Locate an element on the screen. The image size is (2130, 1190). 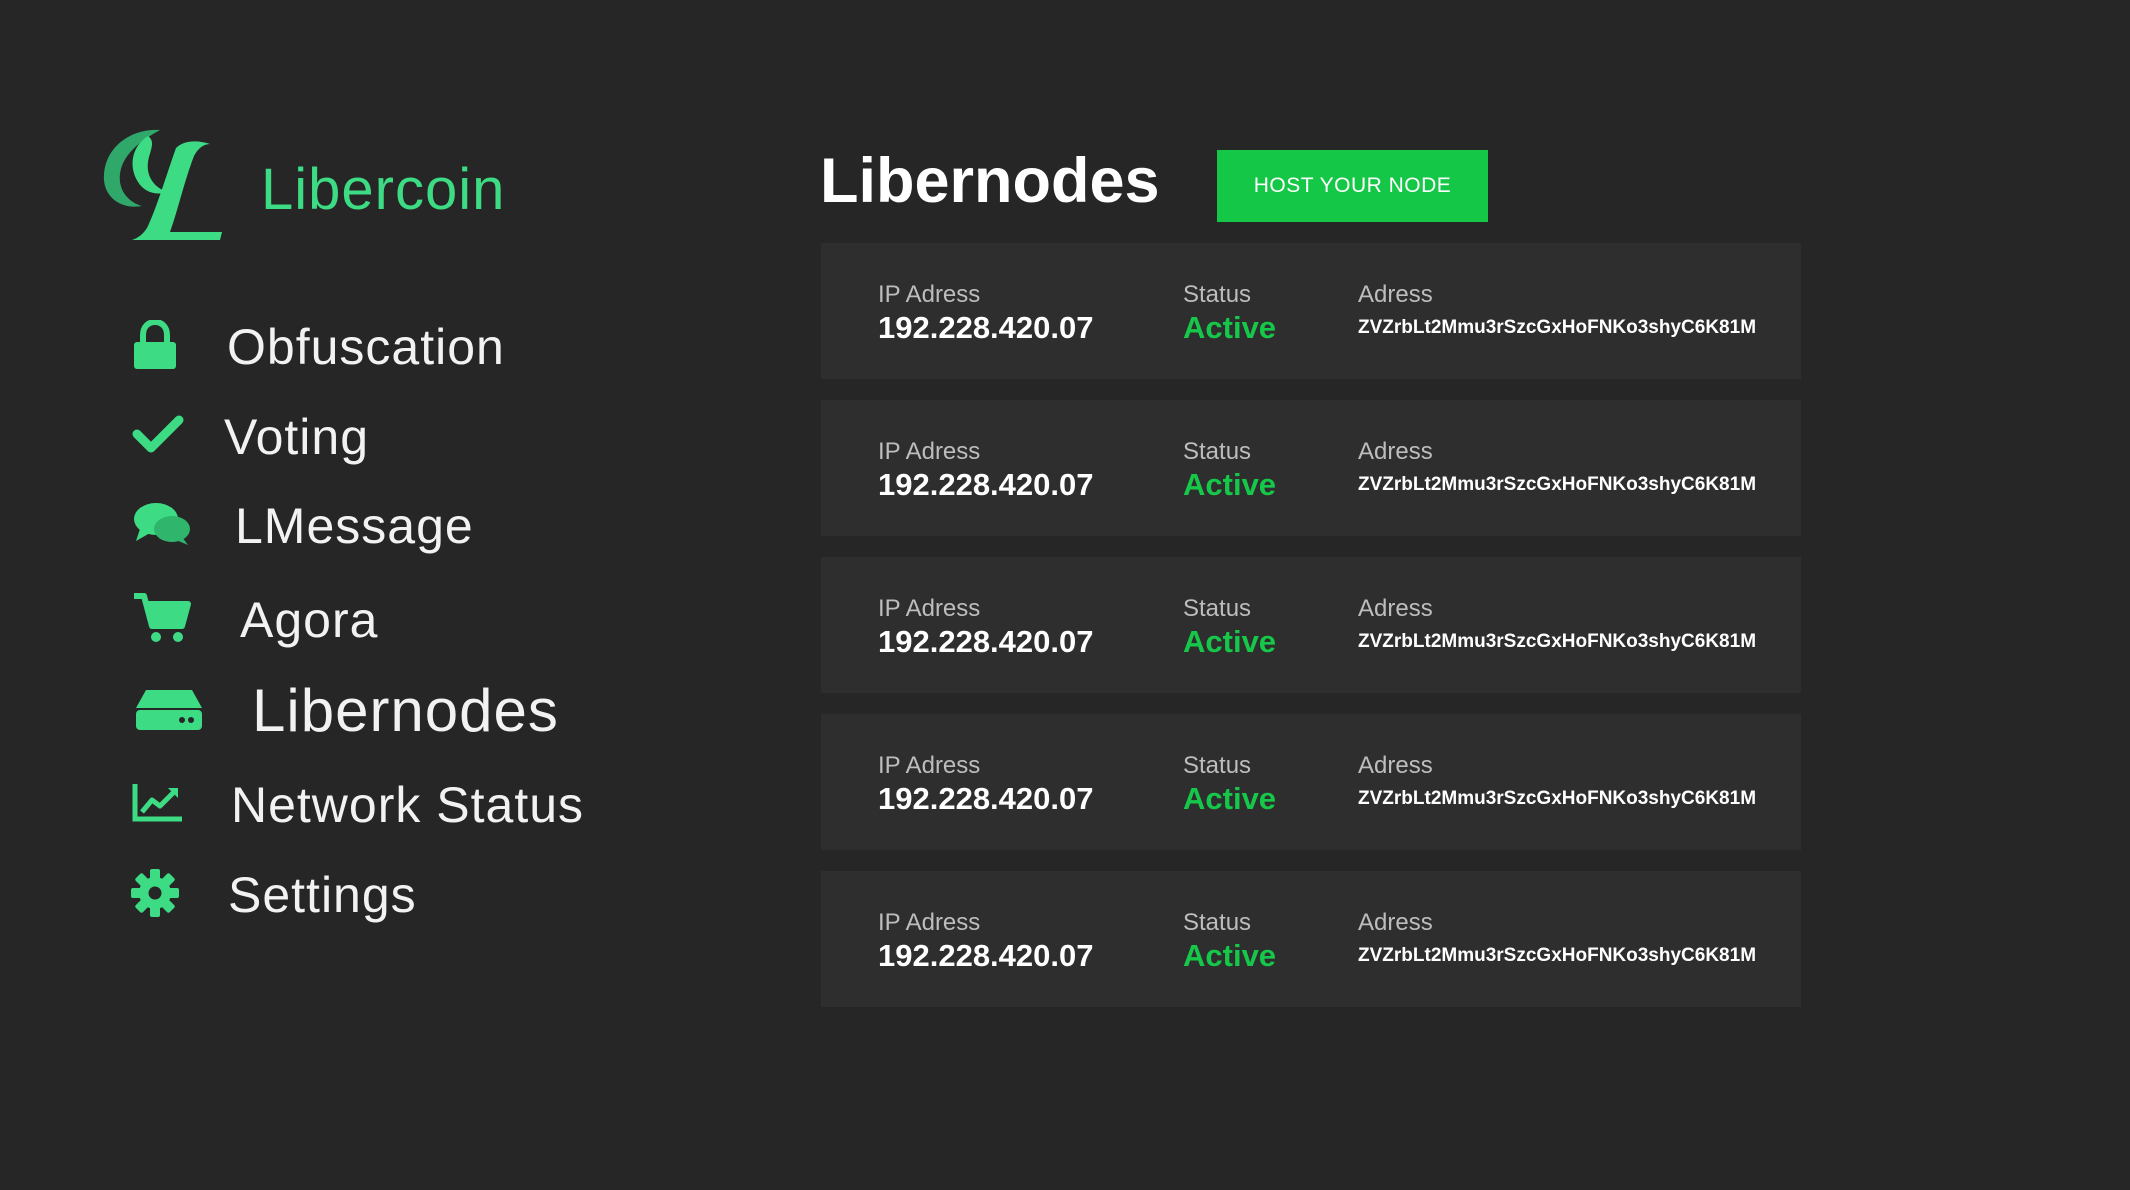
sidebar-item-label: Obfuscation is located at coordinates (366, 347).